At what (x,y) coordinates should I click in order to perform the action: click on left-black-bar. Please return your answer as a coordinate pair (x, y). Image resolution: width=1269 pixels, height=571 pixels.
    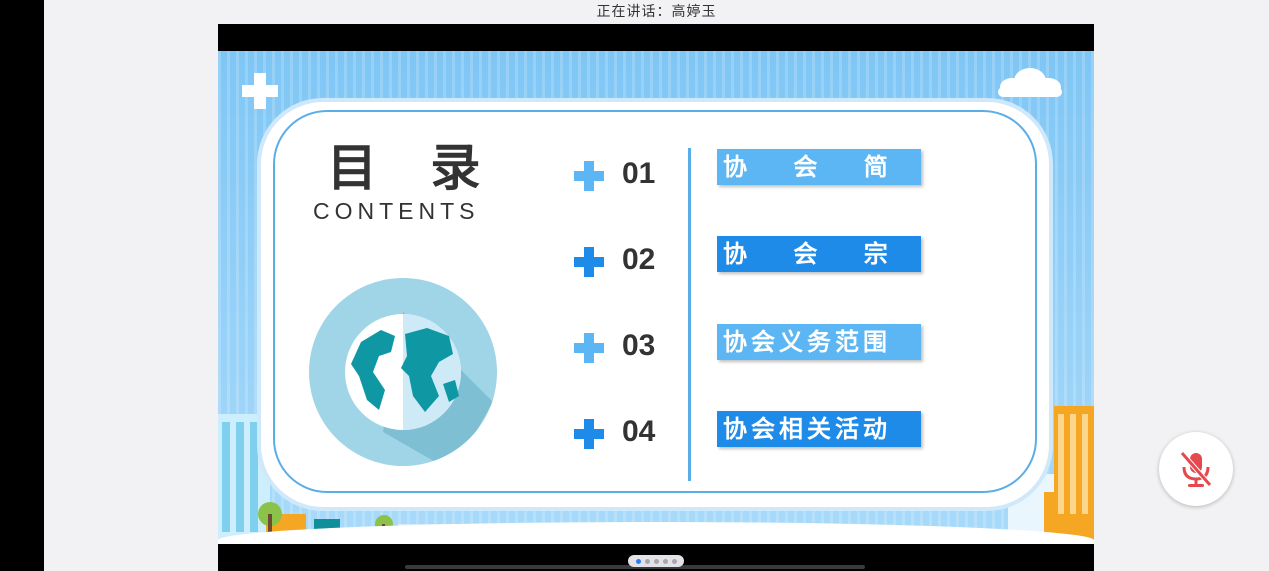
    Looking at the image, I should click on (22, 285).